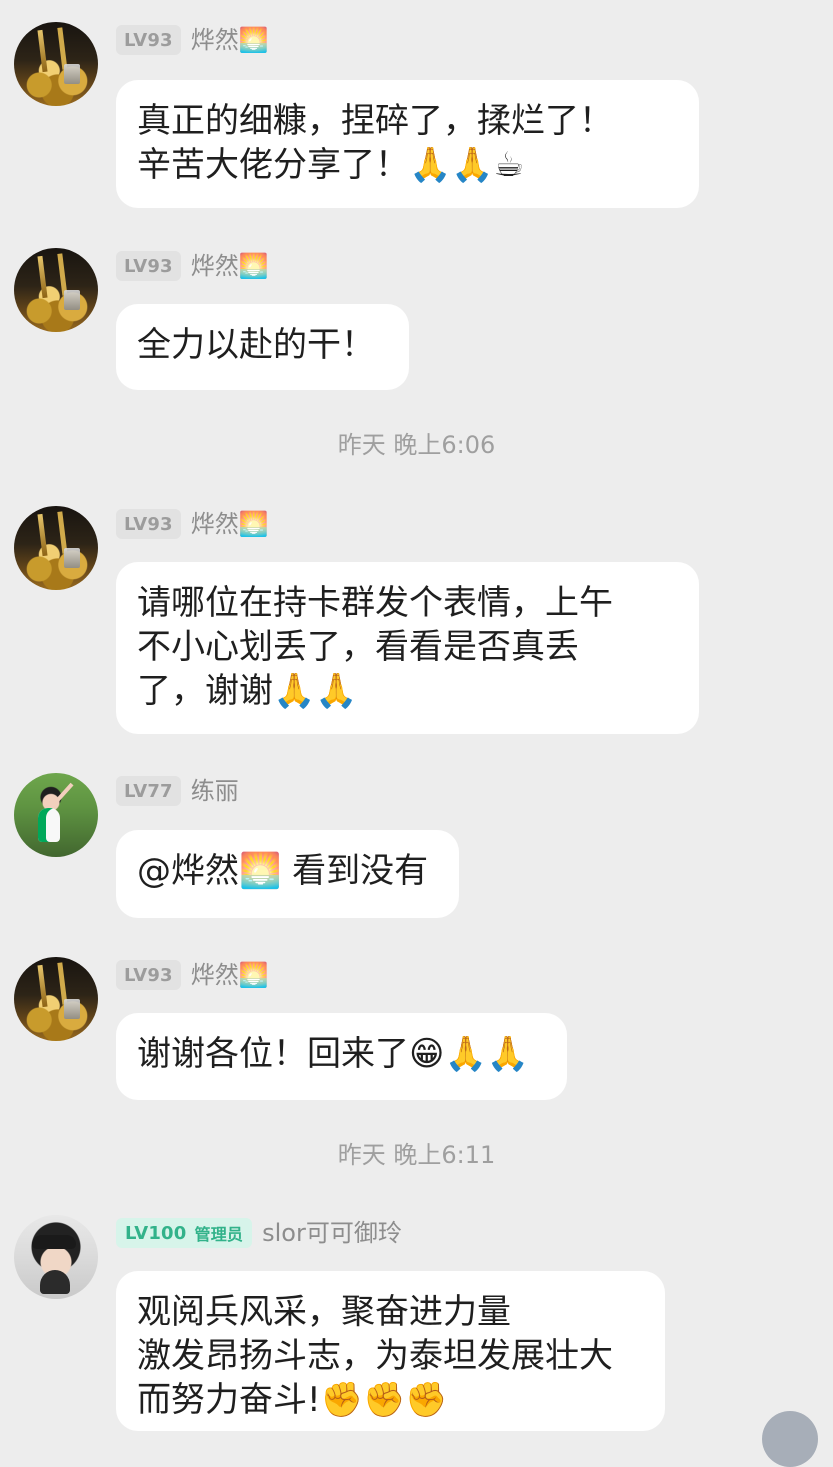 Image resolution: width=833 pixels, height=1467 pixels. What do you see at coordinates (416, 445) in the screenshot?
I see `timestamp: 昨天 晚上6:06` at bounding box center [416, 445].